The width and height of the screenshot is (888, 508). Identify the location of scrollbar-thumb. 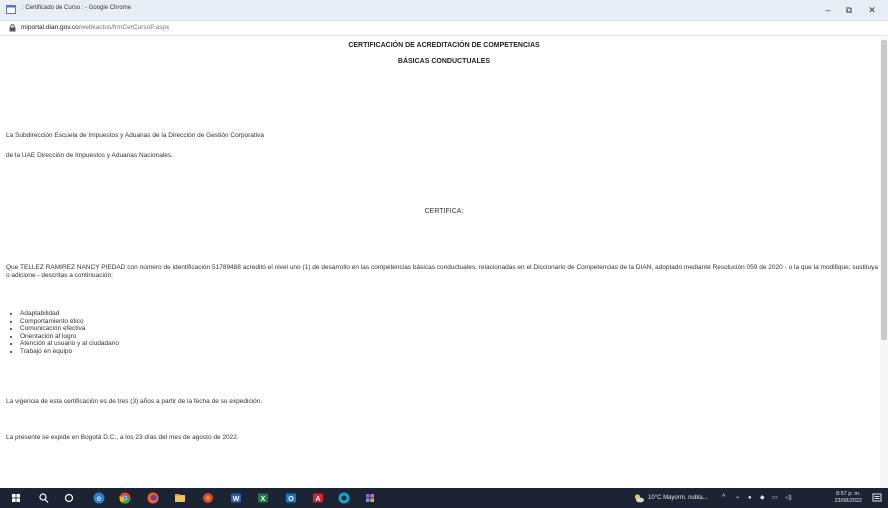
(884, 190).